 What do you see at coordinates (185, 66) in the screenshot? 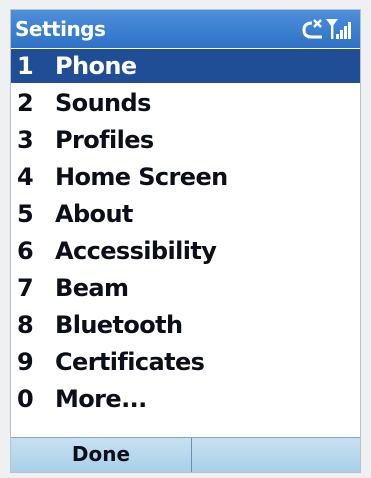
I see `menu-item-phone: 1 Phone` at bounding box center [185, 66].